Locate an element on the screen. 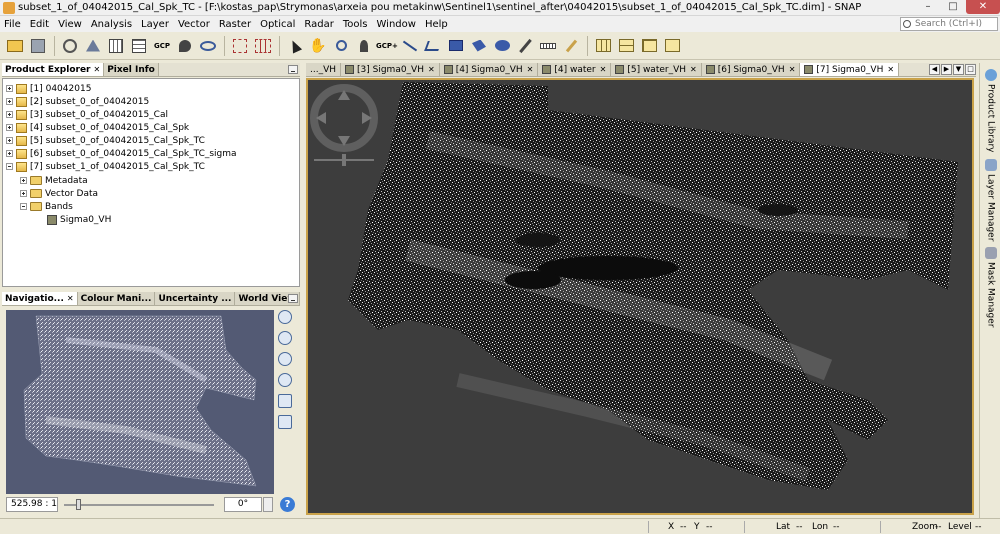 The image size is (1000, 534). menu-optical: Optical is located at coordinates (278, 24).